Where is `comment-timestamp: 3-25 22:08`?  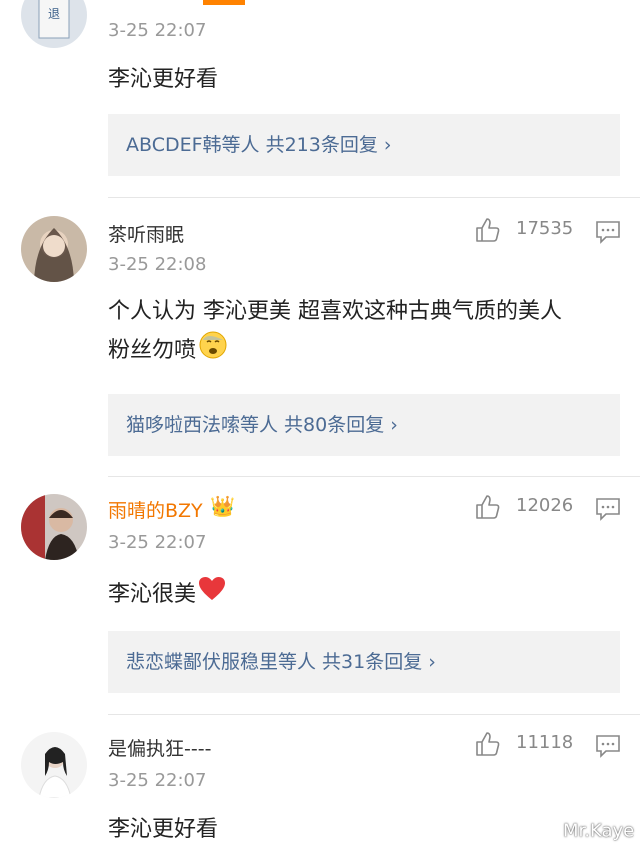
comment-timestamp: 3-25 22:08 is located at coordinates (157, 264).